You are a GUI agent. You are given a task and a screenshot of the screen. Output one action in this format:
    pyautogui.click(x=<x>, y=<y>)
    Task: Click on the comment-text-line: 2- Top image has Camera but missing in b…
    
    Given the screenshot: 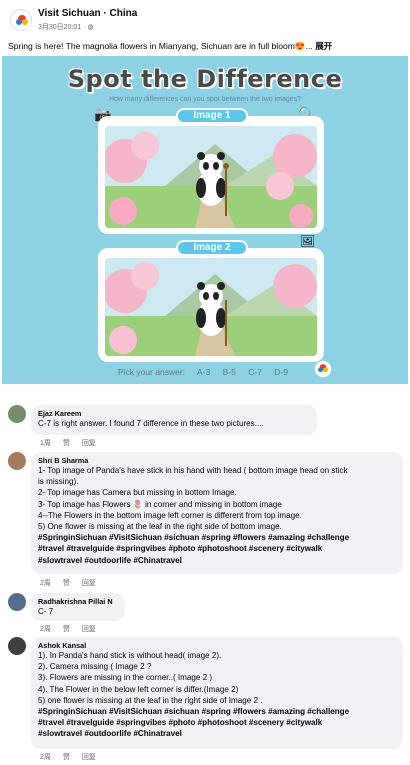 What is the action you would take?
    pyautogui.click(x=137, y=493)
    